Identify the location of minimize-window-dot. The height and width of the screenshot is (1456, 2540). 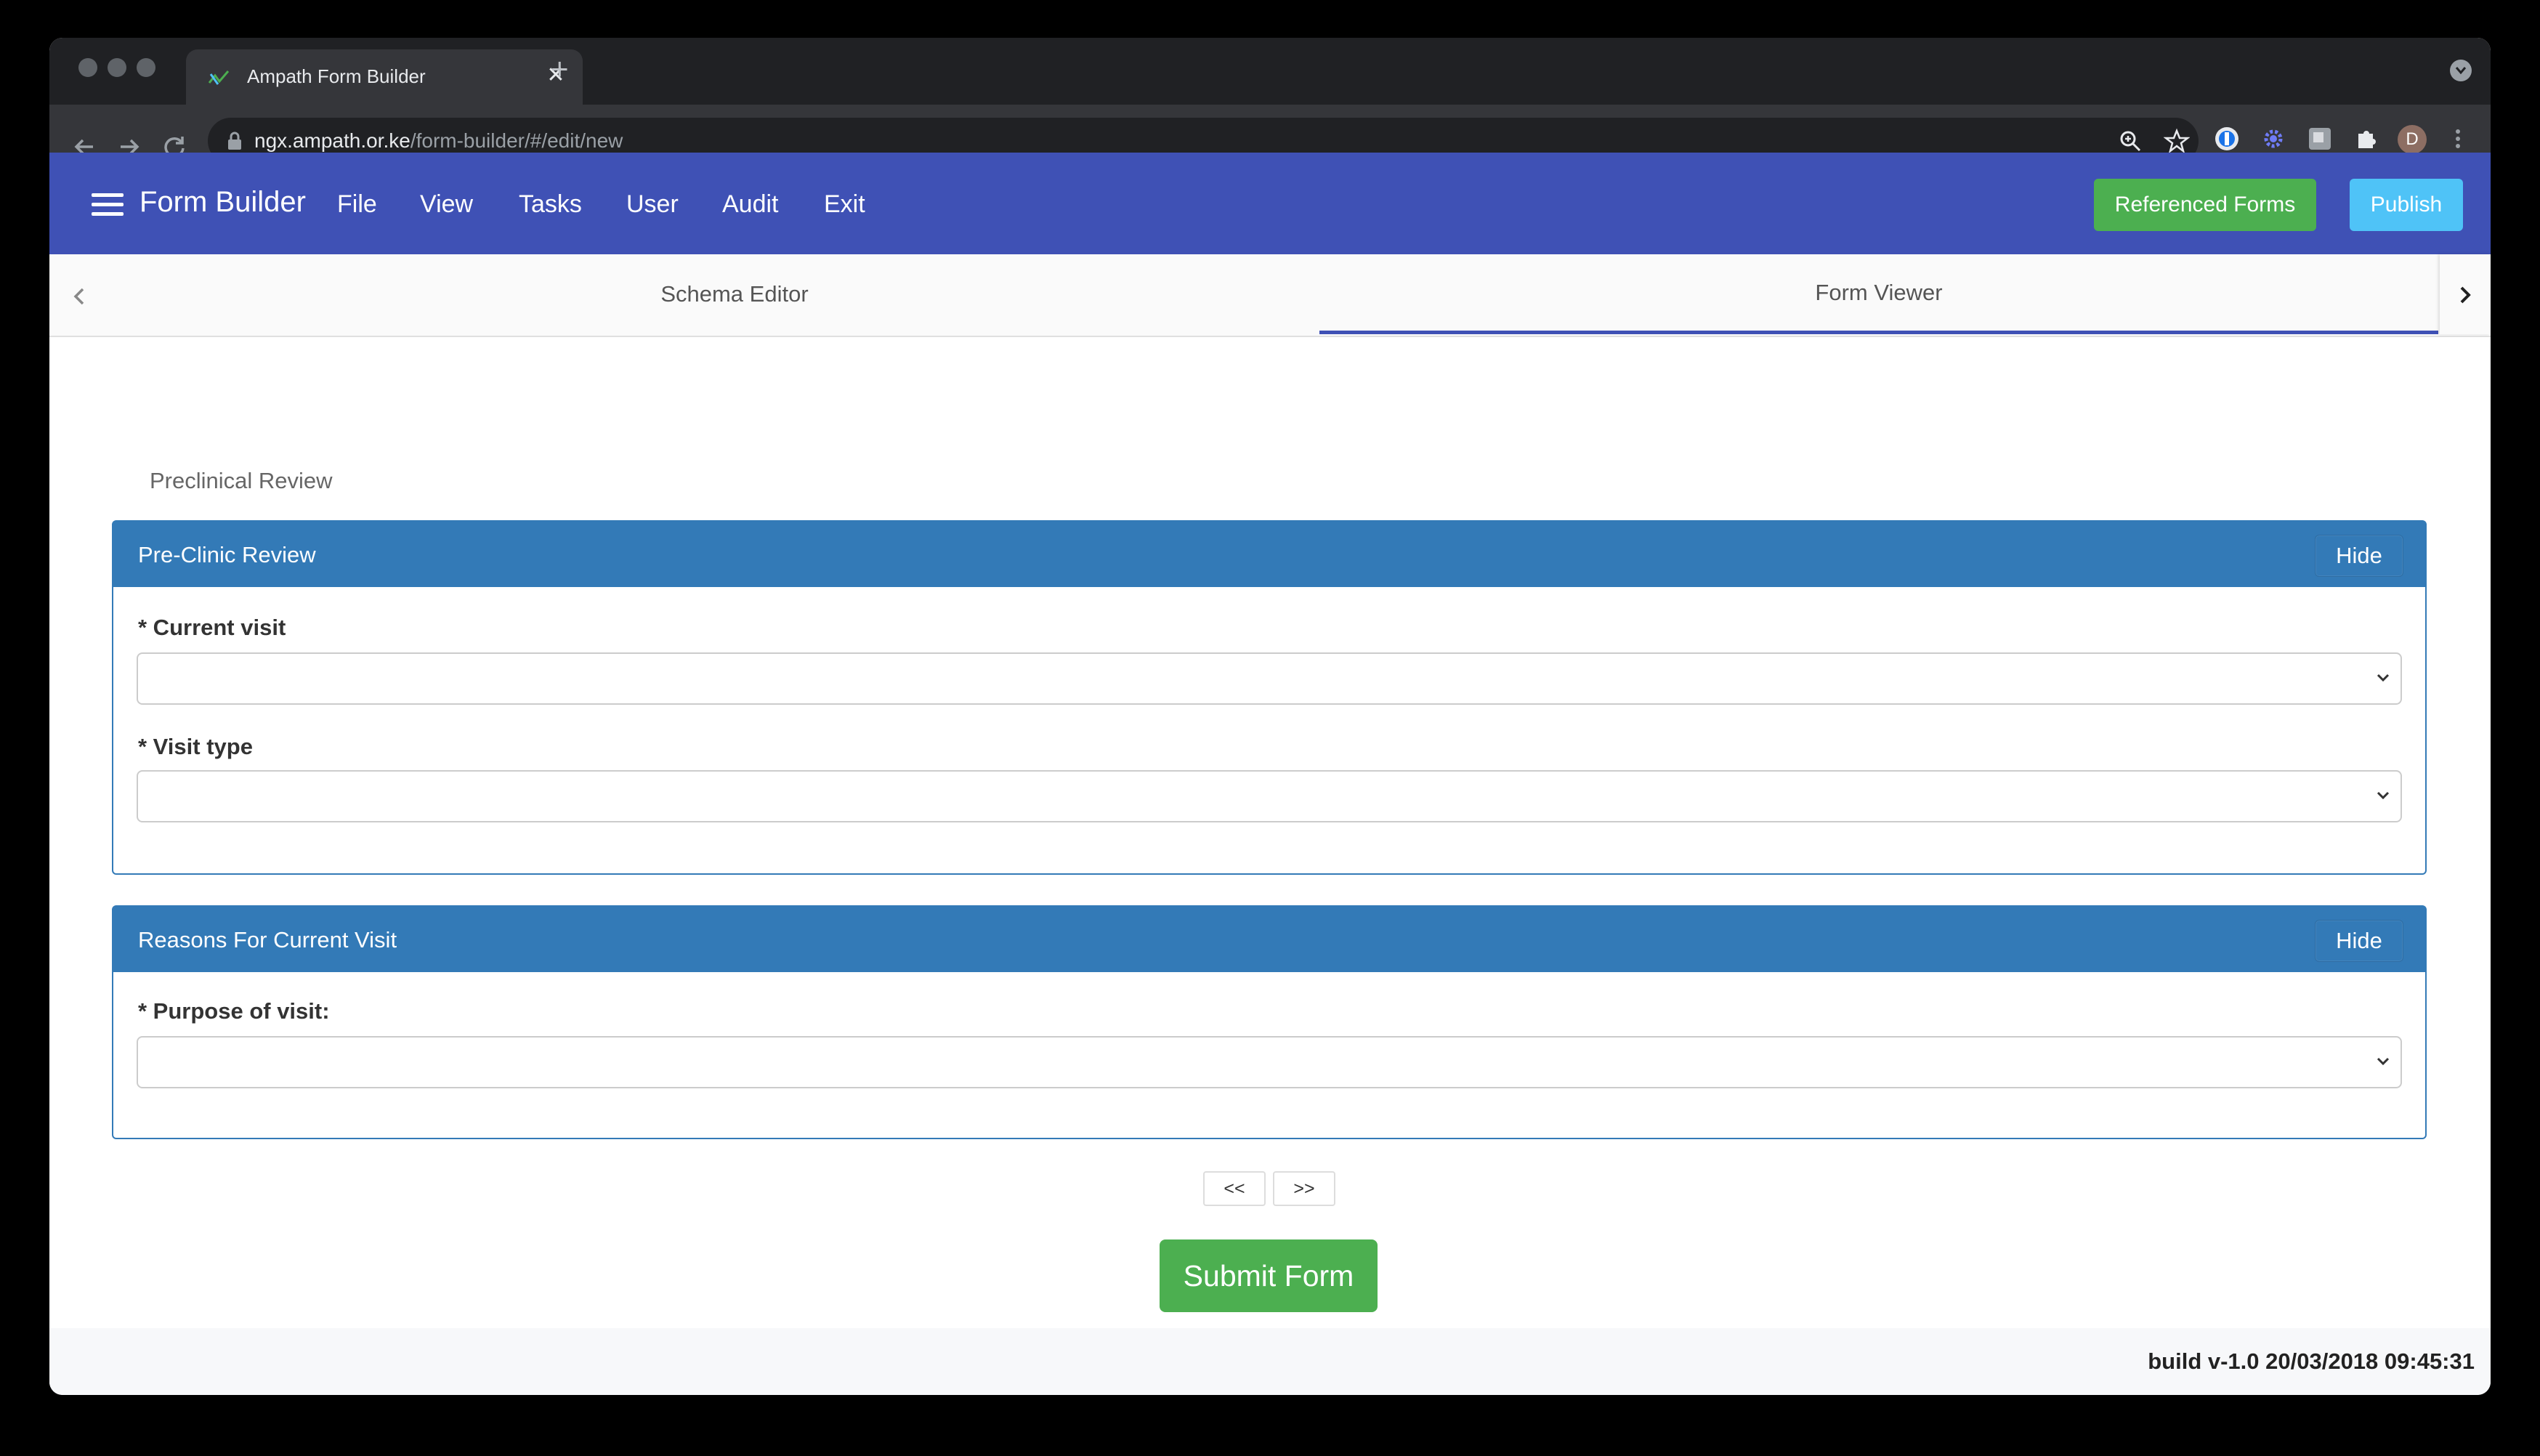
(117, 67).